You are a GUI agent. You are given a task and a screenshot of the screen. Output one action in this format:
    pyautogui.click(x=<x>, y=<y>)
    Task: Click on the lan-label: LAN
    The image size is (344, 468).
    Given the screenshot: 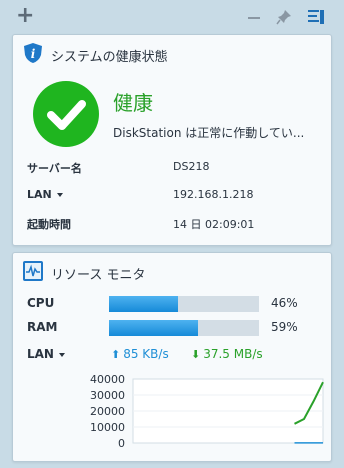 What is the action you would take?
    pyautogui.click(x=39, y=194)
    